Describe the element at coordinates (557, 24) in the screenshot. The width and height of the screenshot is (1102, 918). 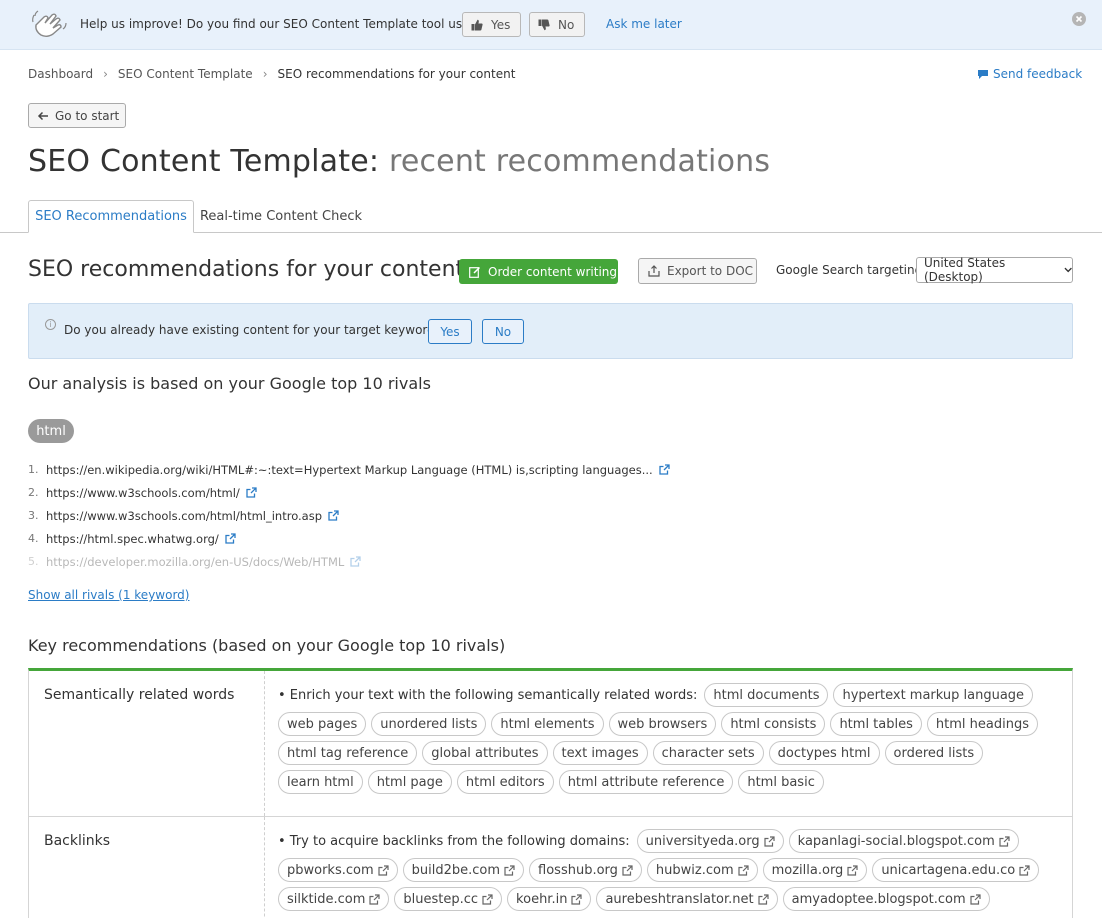
I see `banner-no-button: No` at that location.